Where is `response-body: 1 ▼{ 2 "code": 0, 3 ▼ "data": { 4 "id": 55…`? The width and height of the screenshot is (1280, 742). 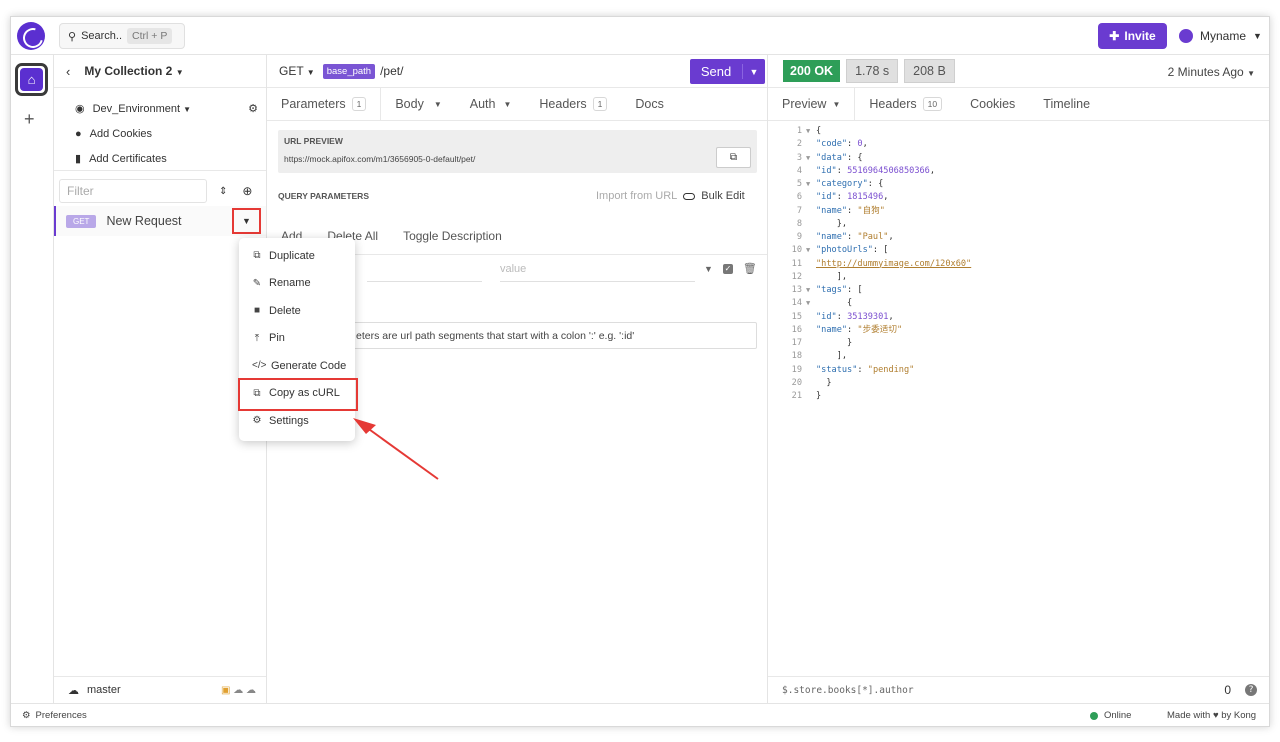
response-body: 1 ▼{ 2 "code": 0, 3 ▼ "data": { 4 "id": 55… is located at coordinates (879, 264).